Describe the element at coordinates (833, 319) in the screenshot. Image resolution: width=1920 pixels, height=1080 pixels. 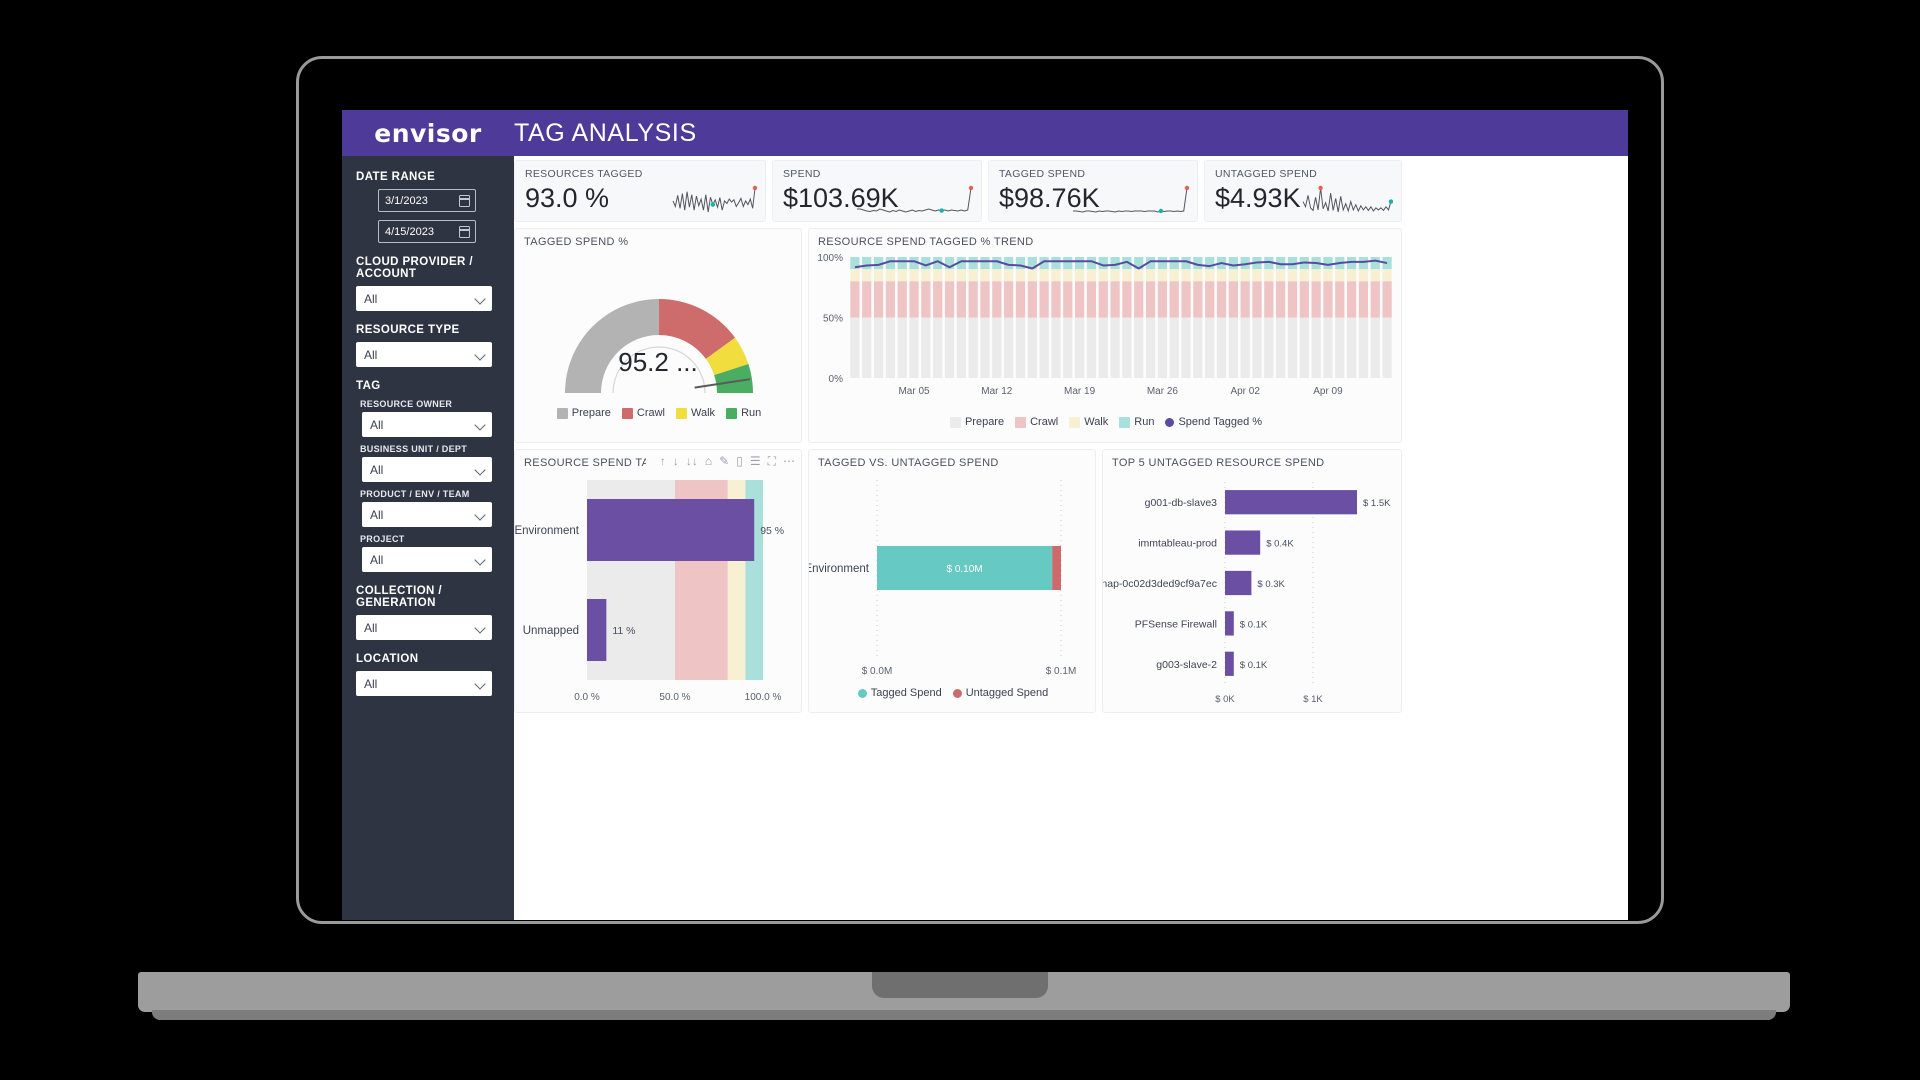
I see `svg-text: 50%` at that location.